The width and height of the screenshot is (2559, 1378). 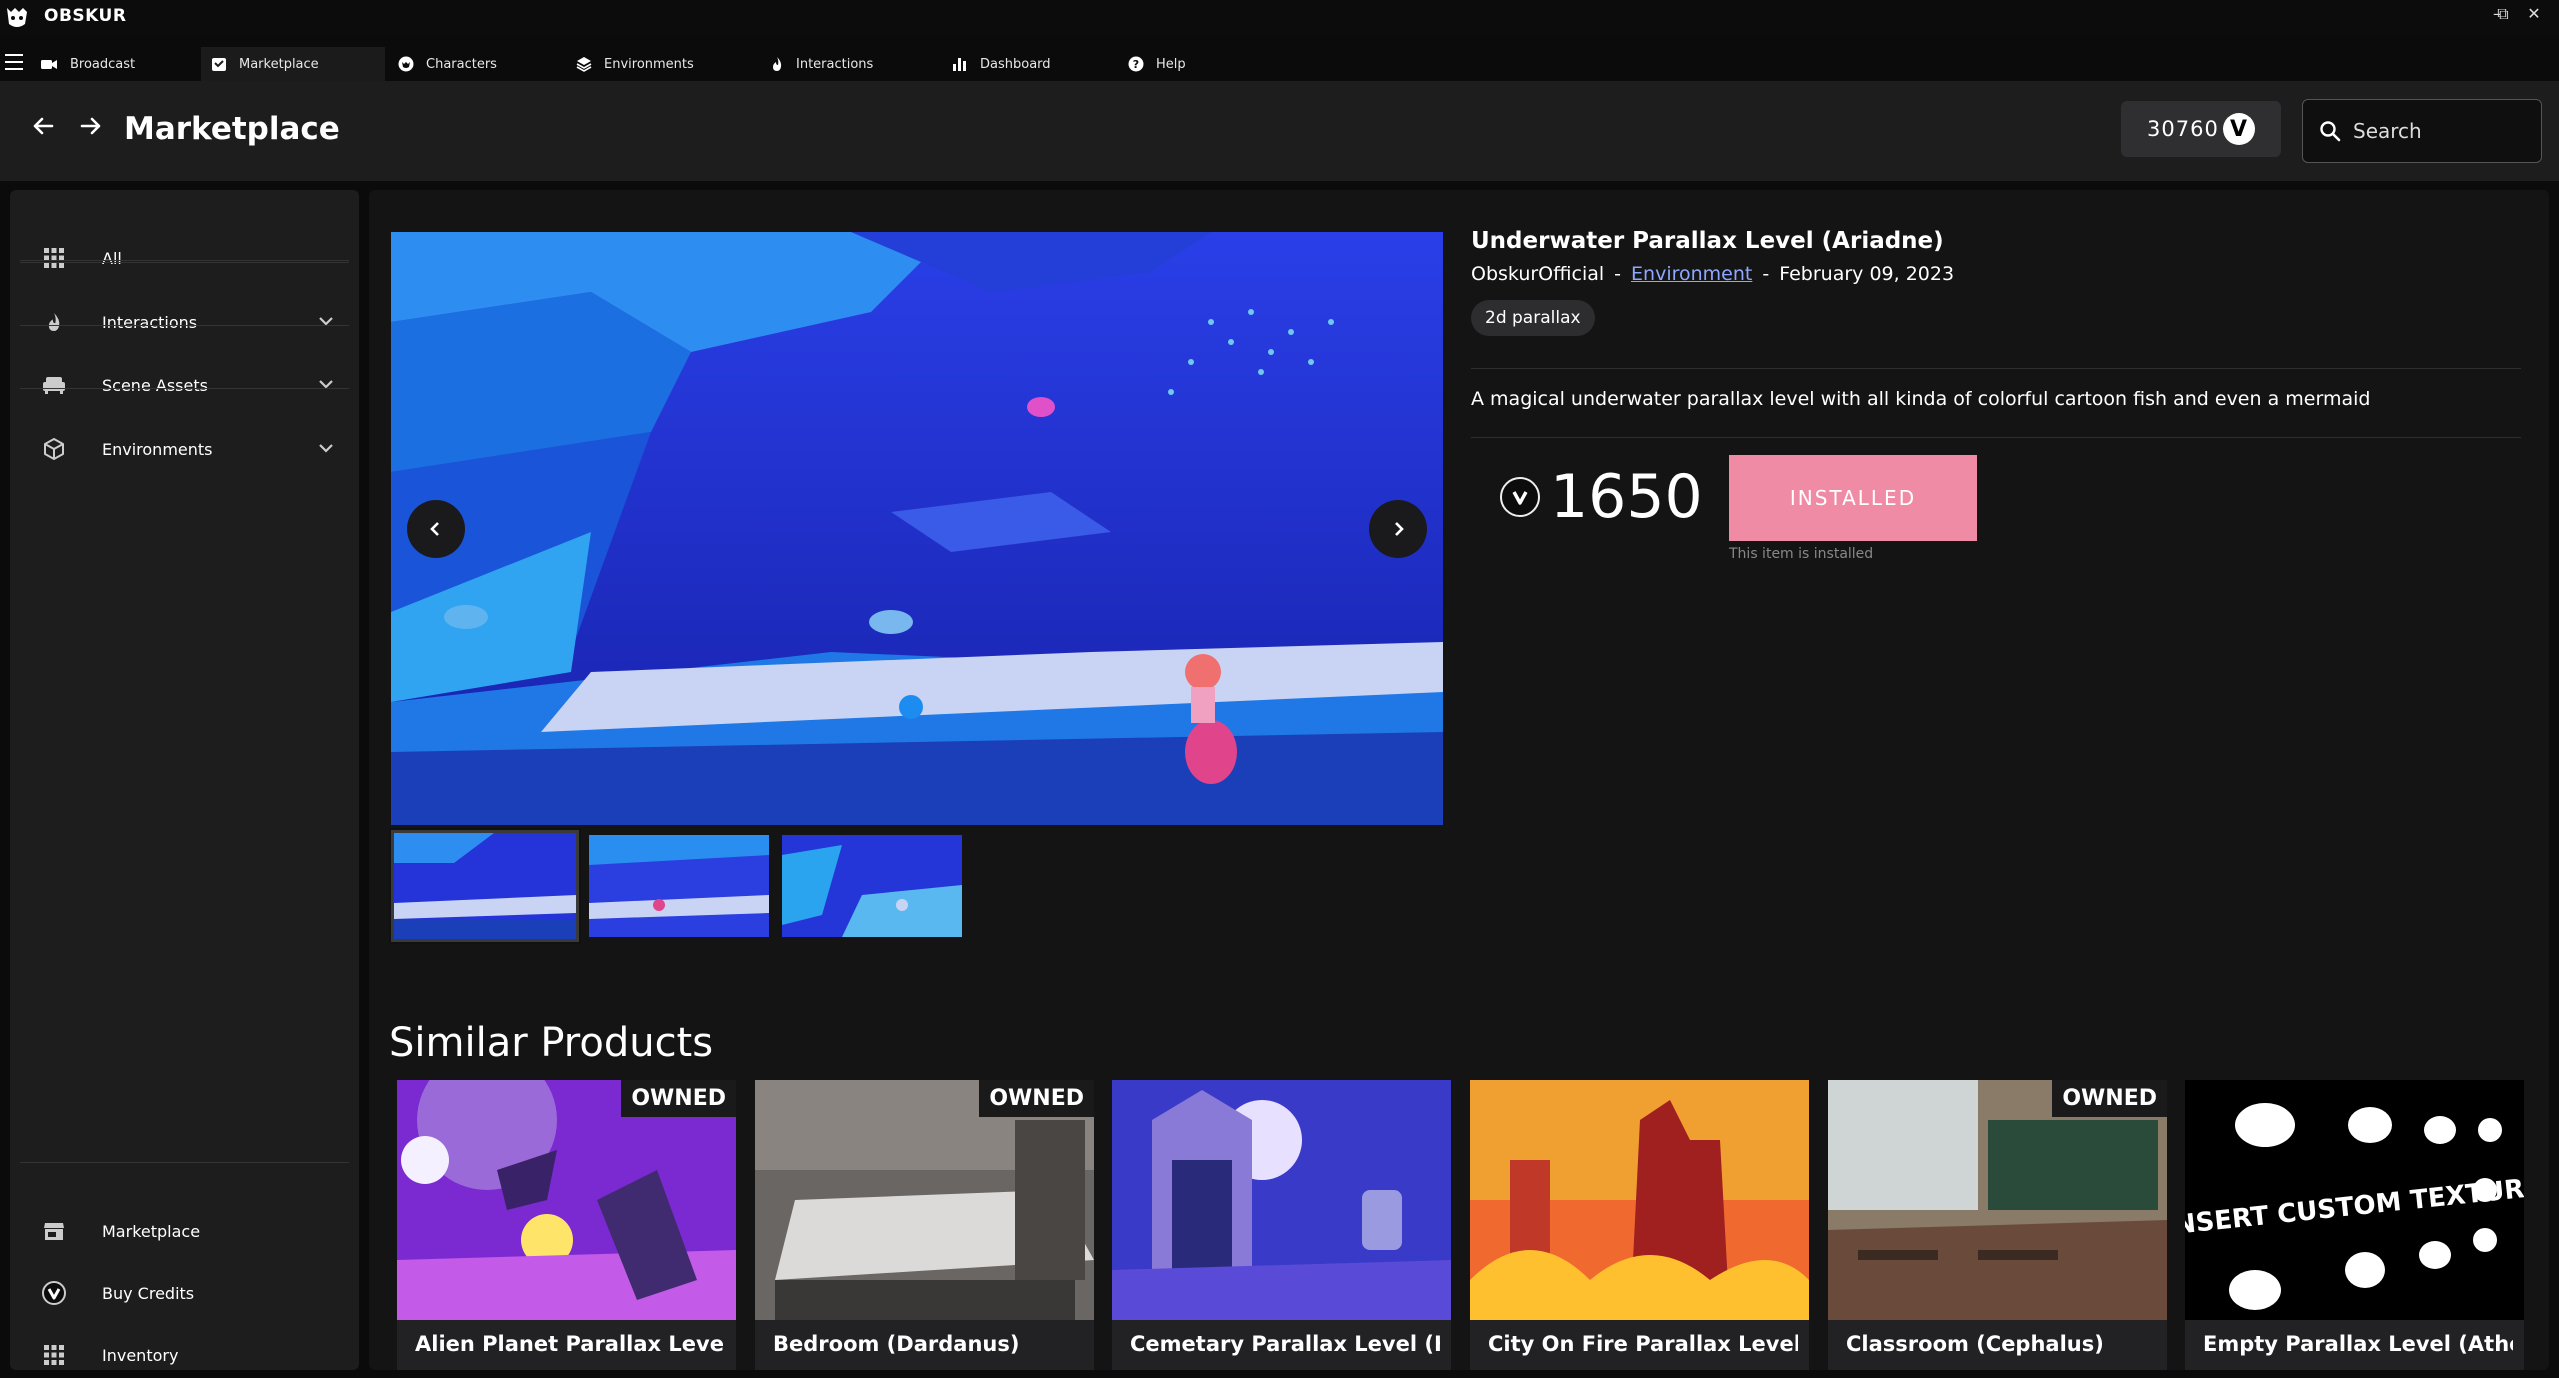 What do you see at coordinates (2534, 13) in the screenshot?
I see `close-icon: ✕` at bounding box center [2534, 13].